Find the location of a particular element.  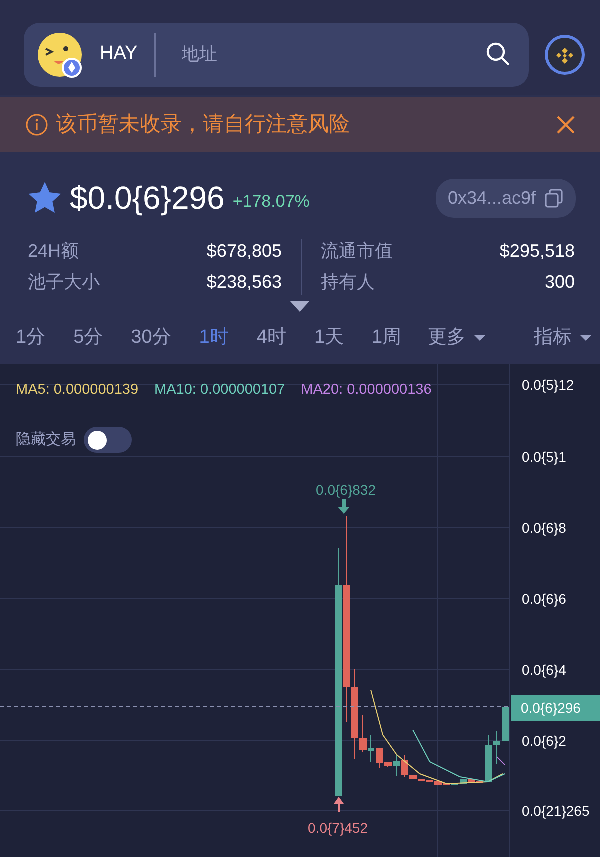

stat-value: $678,805 is located at coordinates (244, 251).